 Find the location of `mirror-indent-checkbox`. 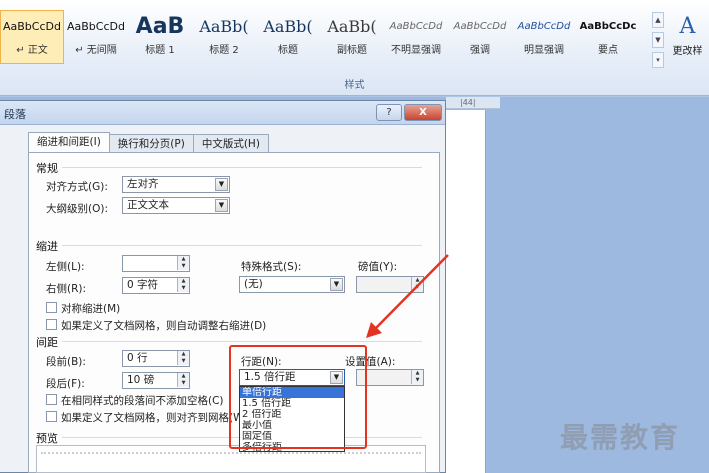

mirror-indent-checkbox is located at coordinates (51, 307).